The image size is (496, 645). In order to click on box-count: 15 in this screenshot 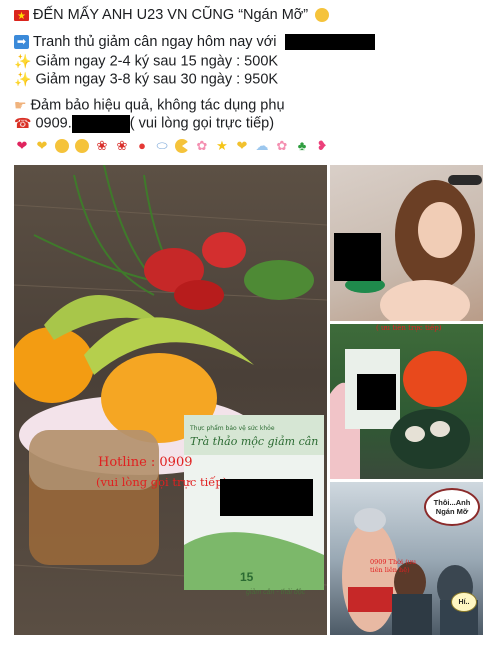, I will do `click(247, 577)`.